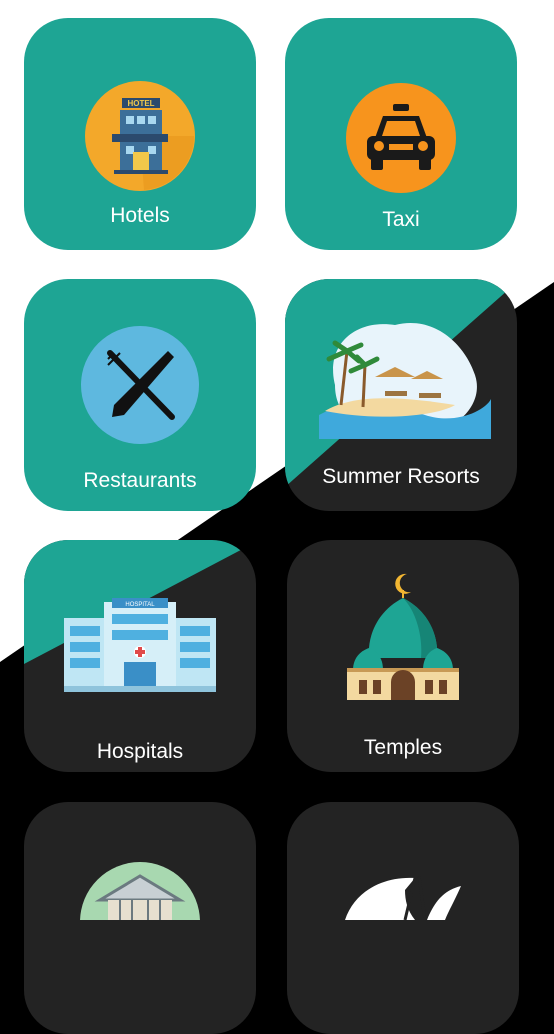  Describe the element at coordinates (140, 605) in the screenshot. I see `hospital-sign-text: HOSPITAL` at that location.